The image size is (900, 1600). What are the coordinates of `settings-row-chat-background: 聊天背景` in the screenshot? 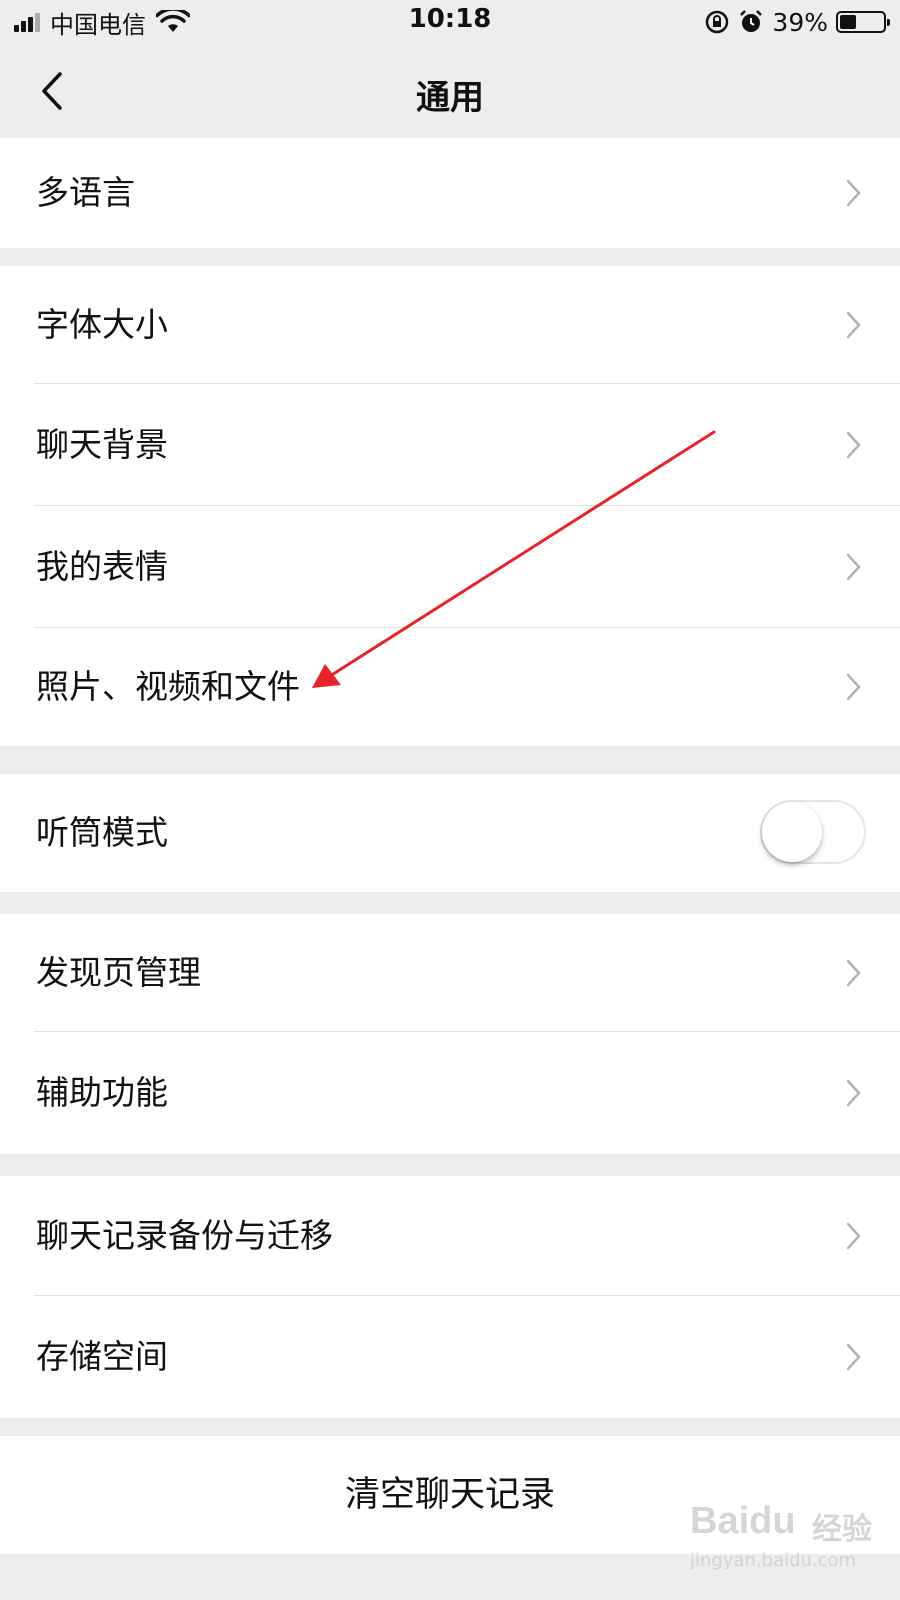 It's located at (450, 445).